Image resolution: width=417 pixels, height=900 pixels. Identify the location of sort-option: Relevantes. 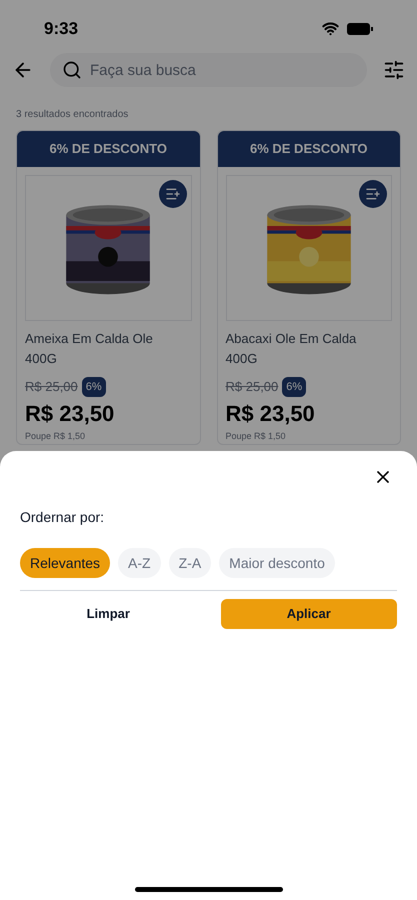
(65, 563).